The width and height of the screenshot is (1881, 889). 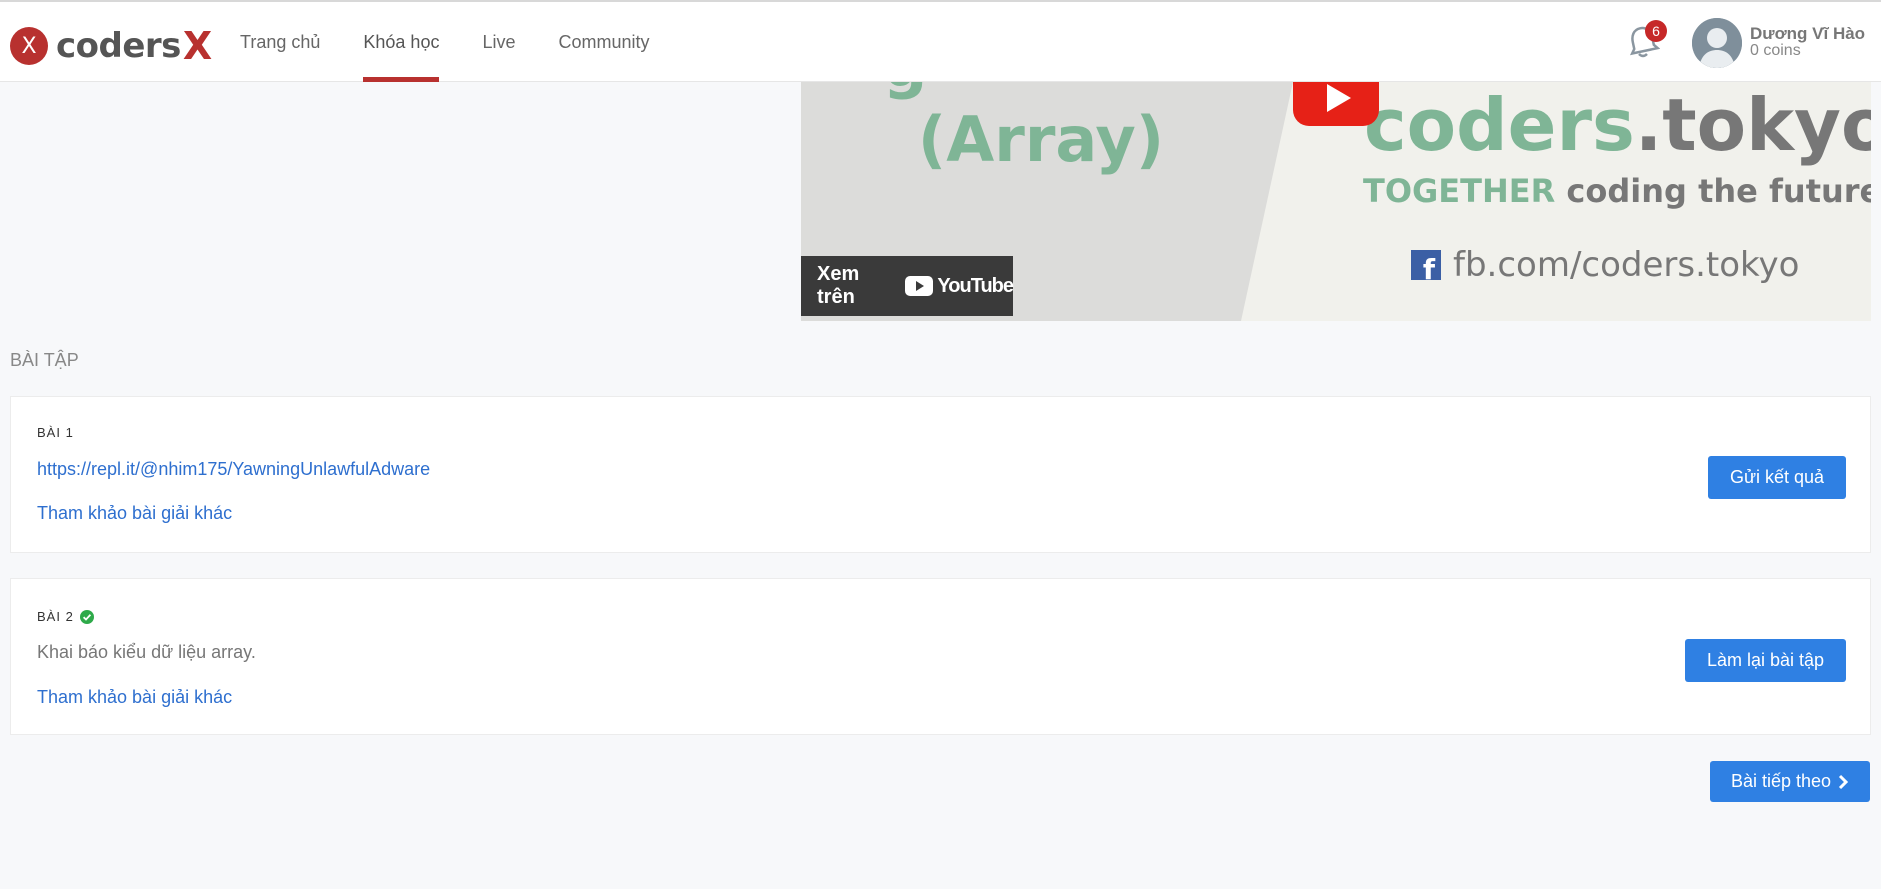 What do you see at coordinates (146, 652) in the screenshot?
I see `exercise-description: Khai báo kiểu dữ liệu array.` at bounding box center [146, 652].